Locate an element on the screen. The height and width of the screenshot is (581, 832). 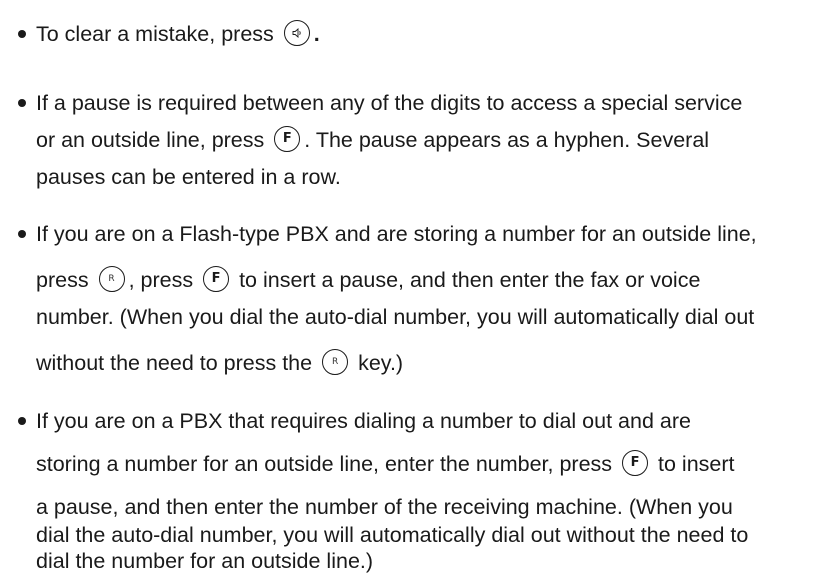
item-text: . is located at coordinates (316, 34).